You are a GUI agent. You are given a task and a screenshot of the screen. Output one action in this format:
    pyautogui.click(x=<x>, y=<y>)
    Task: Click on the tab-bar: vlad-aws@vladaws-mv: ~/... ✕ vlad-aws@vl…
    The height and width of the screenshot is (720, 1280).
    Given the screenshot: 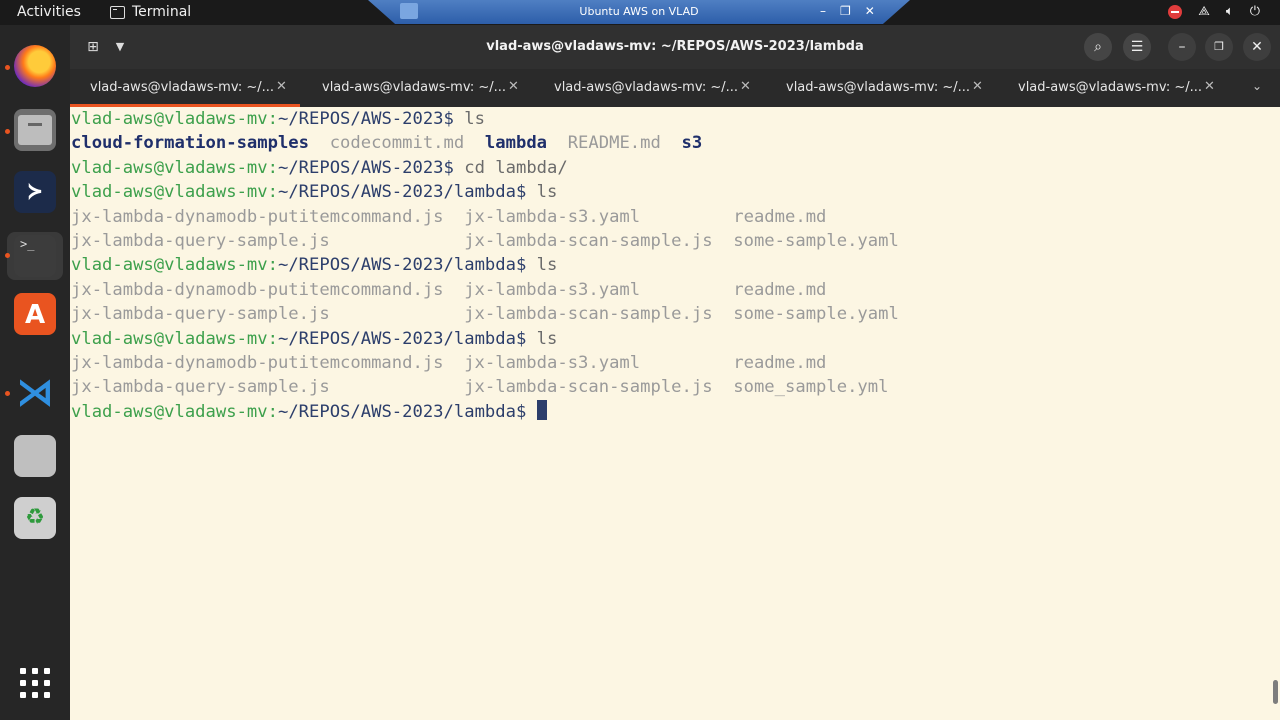 What is the action you would take?
    pyautogui.click(x=675, y=88)
    